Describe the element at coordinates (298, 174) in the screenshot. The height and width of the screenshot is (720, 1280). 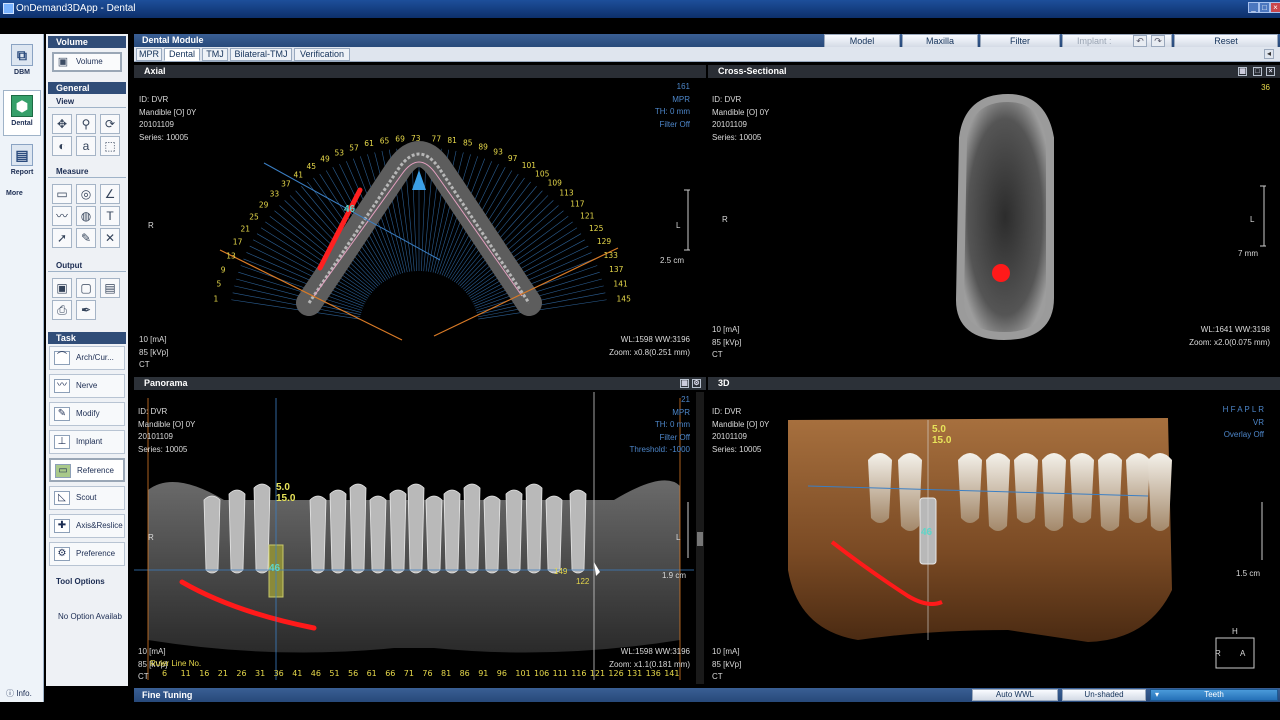
I see `axial-arch-number: 41` at that location.